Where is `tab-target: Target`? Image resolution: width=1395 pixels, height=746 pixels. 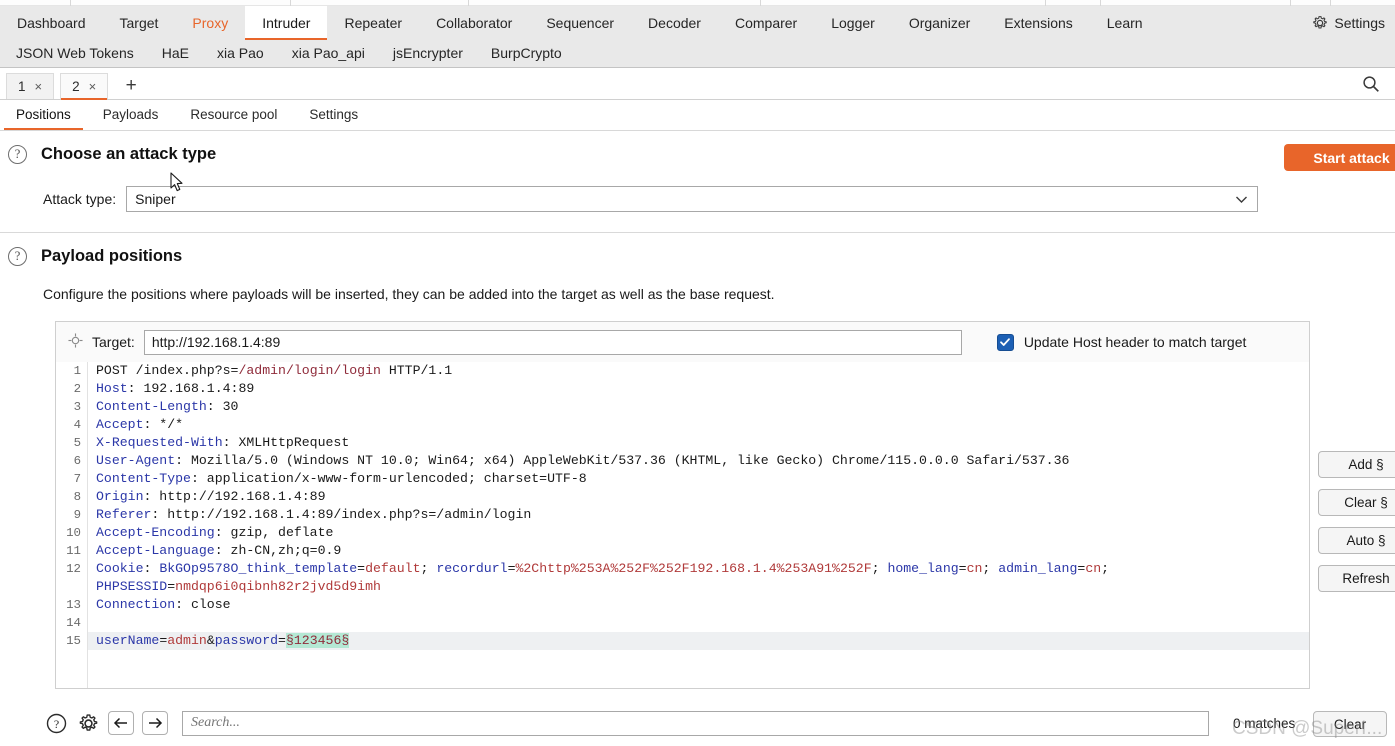 tab-target: Target is located at coordinates (139, 23).